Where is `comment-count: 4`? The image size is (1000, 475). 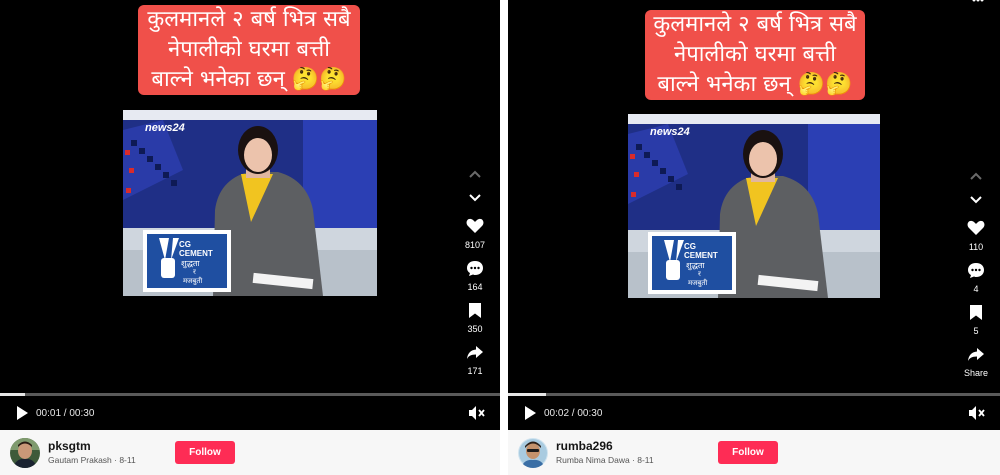
comment-count: 4 is located at coordinates (976, 289).